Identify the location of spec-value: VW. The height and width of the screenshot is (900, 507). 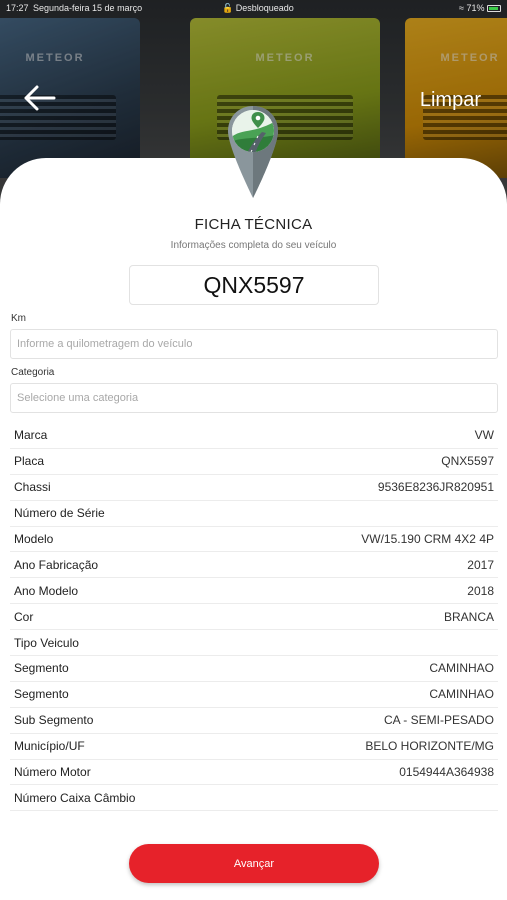
(484, 435).